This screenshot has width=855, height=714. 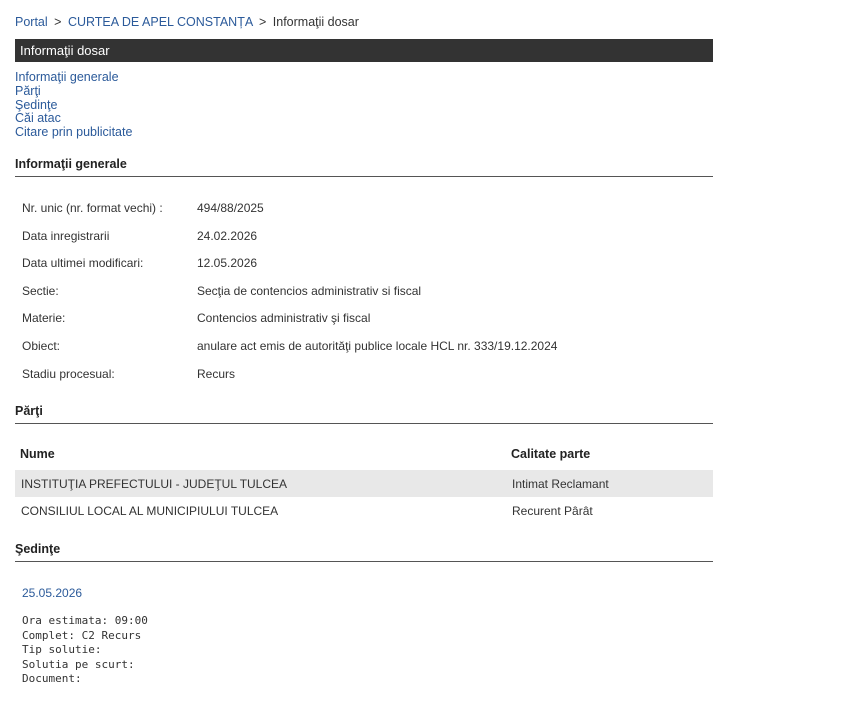 I want to click on info-value: 494/88/2025, so click(x=230, y=208).